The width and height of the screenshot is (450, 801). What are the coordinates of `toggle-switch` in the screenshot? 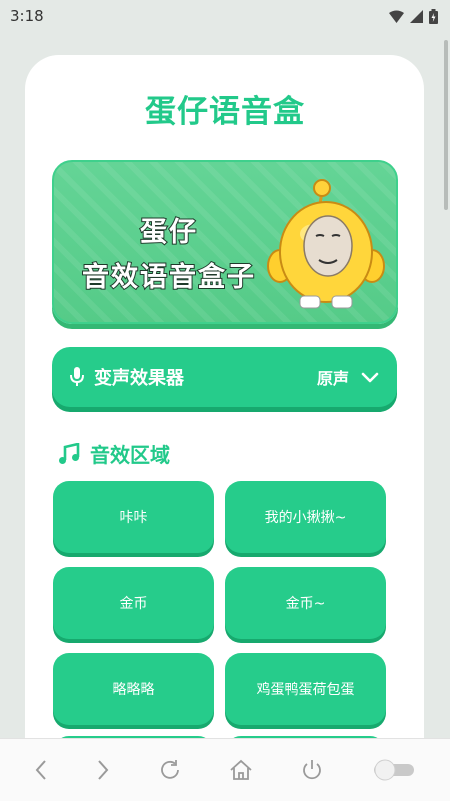 It's located at (394, 770).